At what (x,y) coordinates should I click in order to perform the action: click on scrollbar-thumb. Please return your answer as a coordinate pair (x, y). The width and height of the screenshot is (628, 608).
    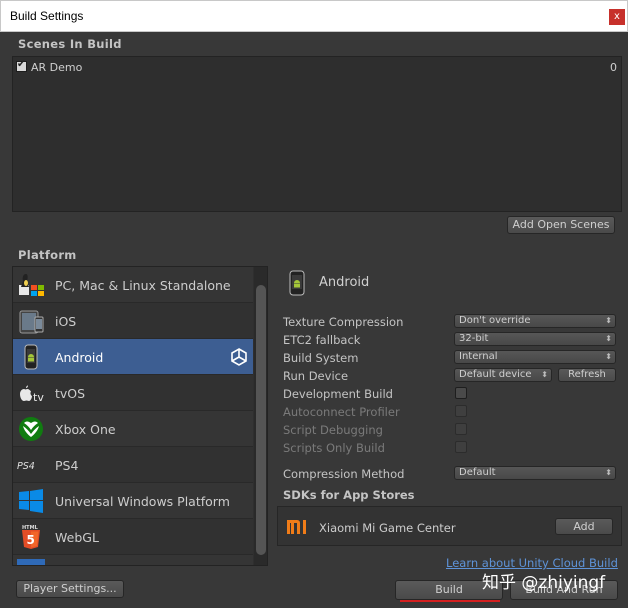
    Looking at the image, I should click on (261, 420).